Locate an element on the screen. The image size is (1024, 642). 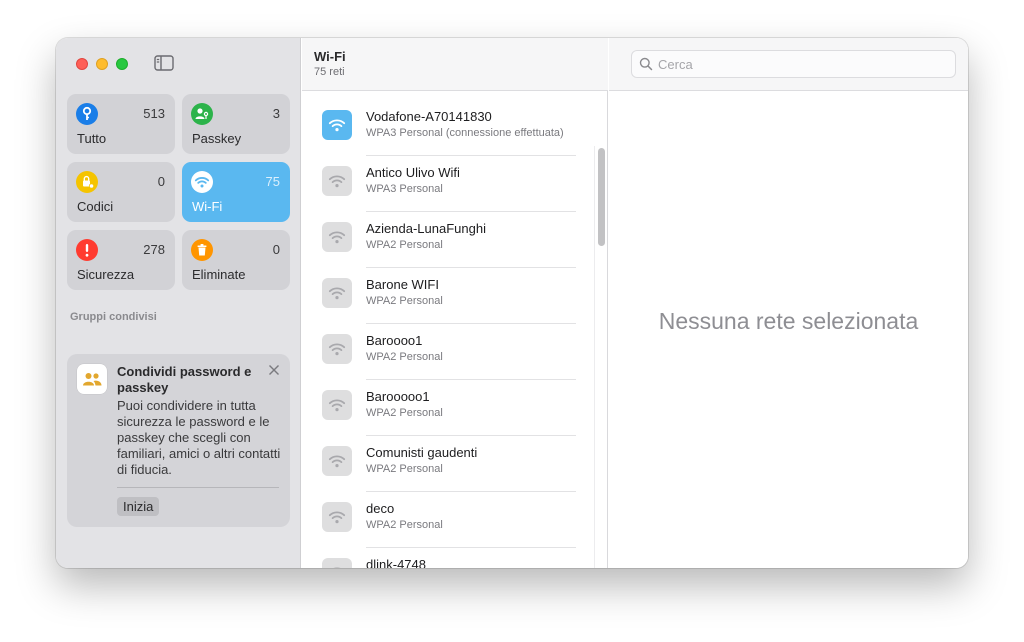
network-name: Barooooo1 is located at coordinates (398, 396).